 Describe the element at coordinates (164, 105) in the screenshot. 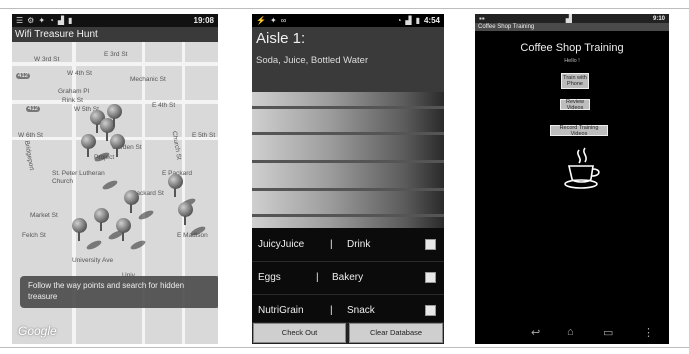

I see `street-label: E 4th St` at that location.